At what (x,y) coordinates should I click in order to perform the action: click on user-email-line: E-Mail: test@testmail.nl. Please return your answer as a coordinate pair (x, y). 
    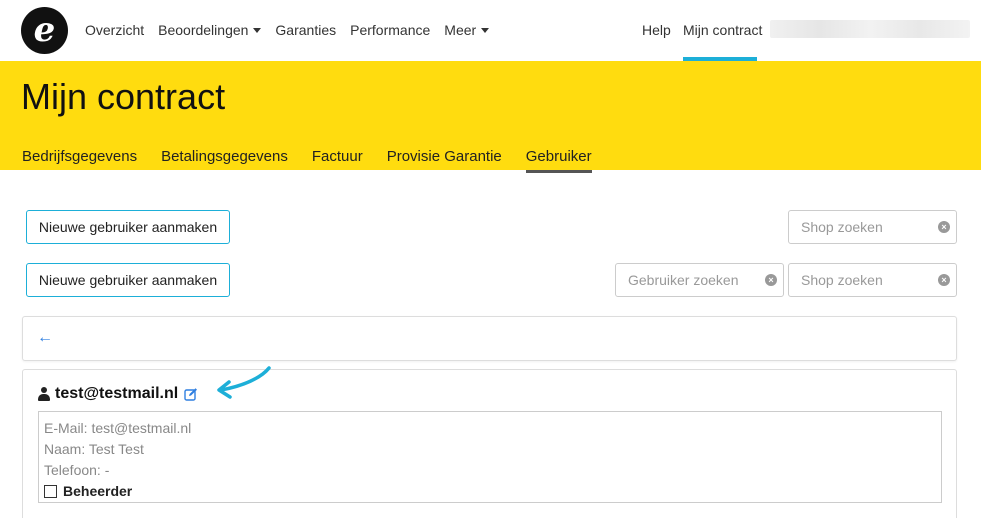
    Looking at the image, I should click on (118, 428).